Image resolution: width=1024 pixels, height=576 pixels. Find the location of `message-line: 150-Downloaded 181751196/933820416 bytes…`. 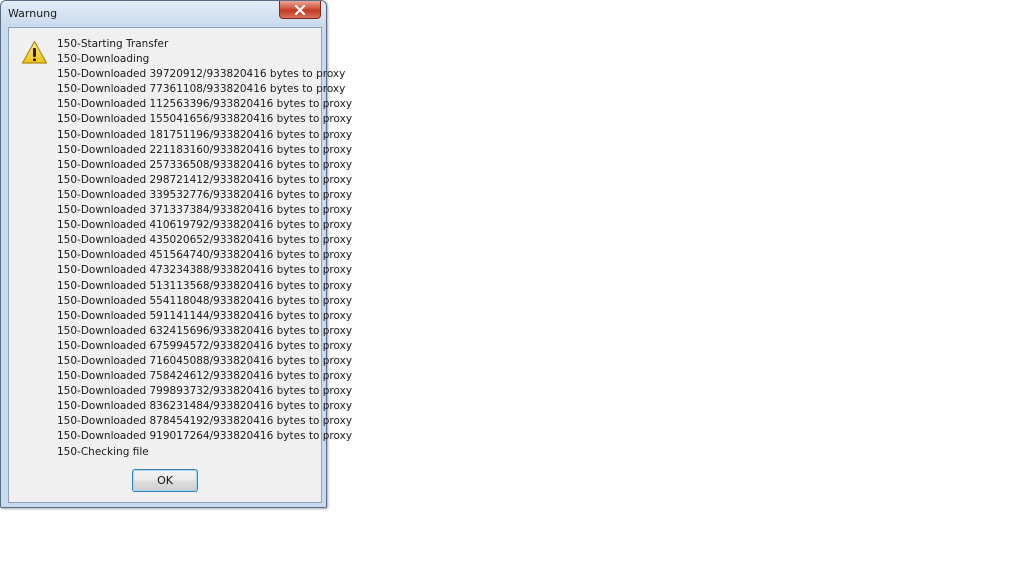

message-line: 150-Downloaded 181751196/933820416 bytes… is located at coordinates (205, 134).